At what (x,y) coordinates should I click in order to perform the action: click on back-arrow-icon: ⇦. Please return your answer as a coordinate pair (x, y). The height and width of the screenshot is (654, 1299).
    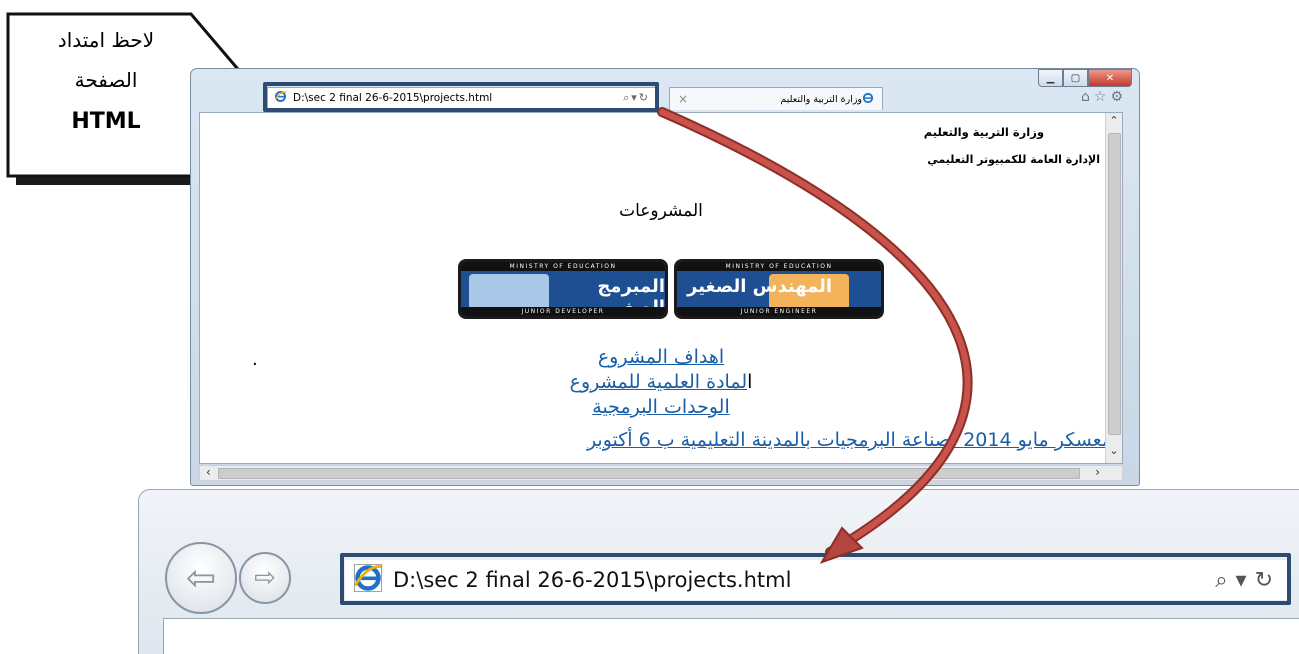
    Looking at the image, I should click on (201, 578).